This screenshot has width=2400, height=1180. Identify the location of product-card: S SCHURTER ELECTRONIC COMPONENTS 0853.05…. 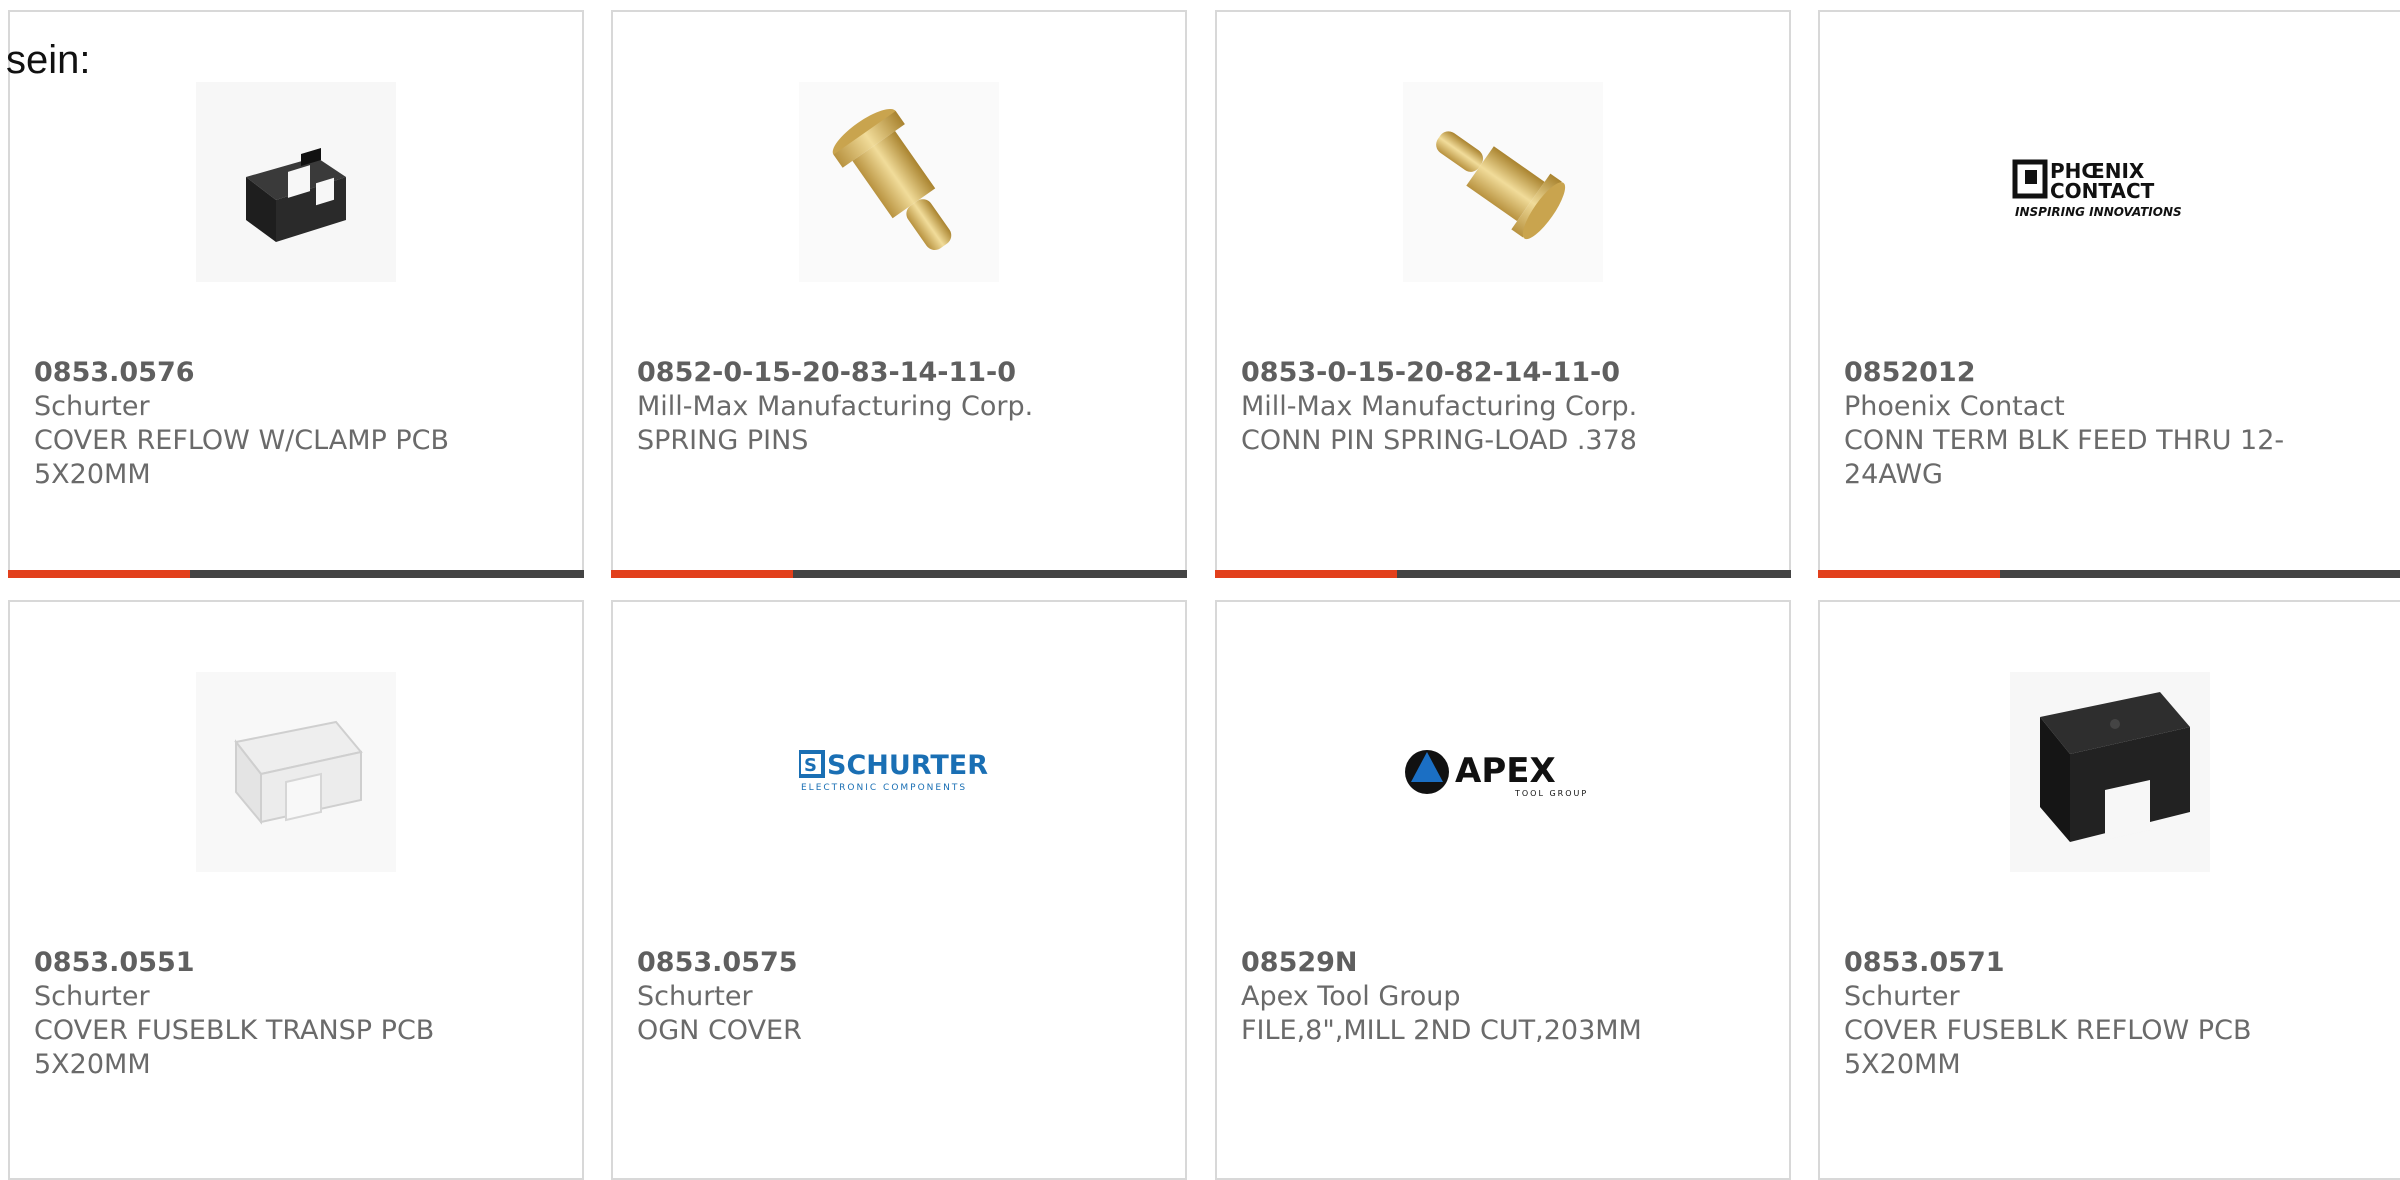
(899, 890).